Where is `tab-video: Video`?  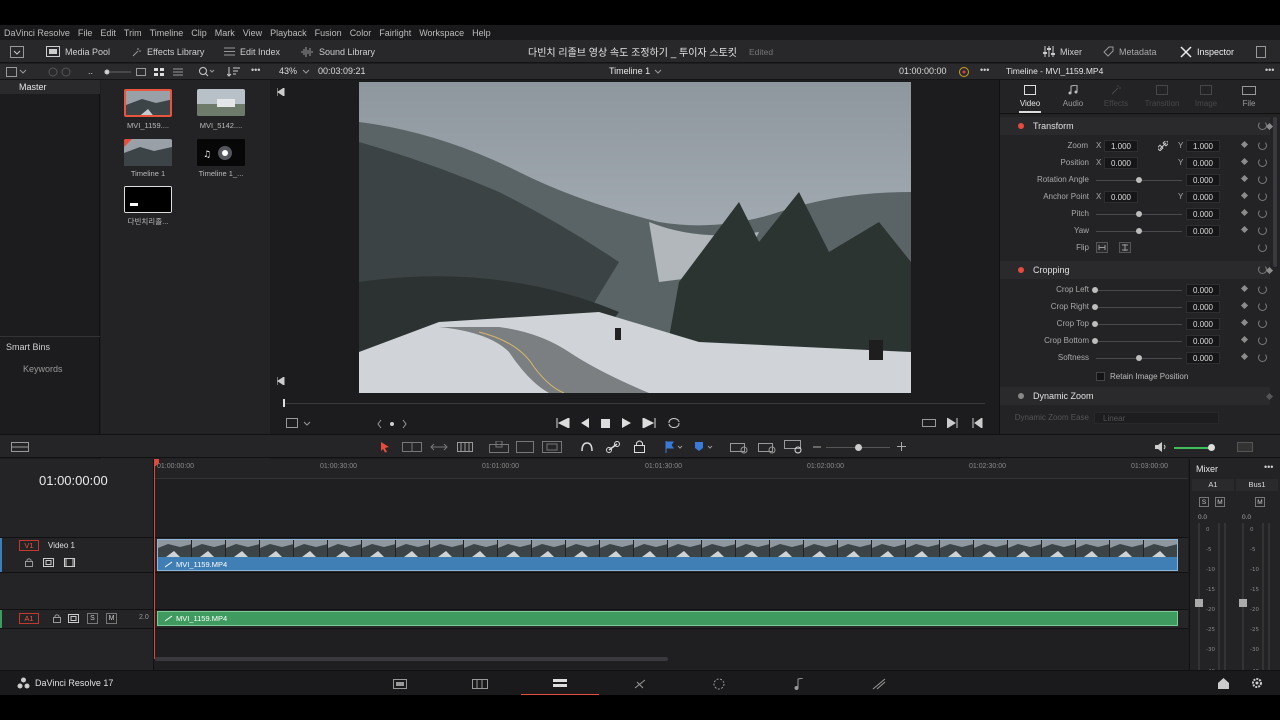
tab-video: Video is located at coordinates (1030, 96).